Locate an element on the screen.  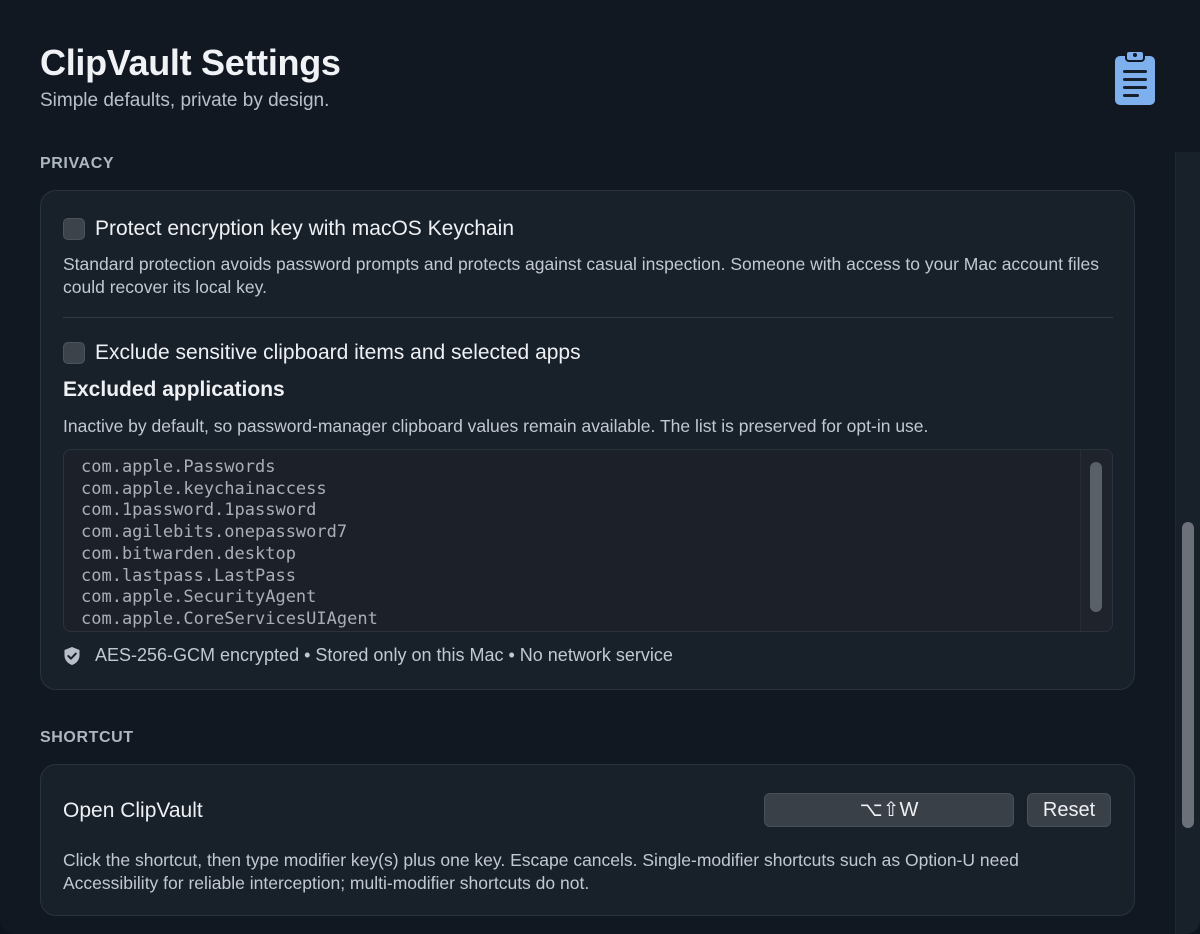
excluded-app-item: com.agilebits.onepassword7 is located at coordinates (214, 532).